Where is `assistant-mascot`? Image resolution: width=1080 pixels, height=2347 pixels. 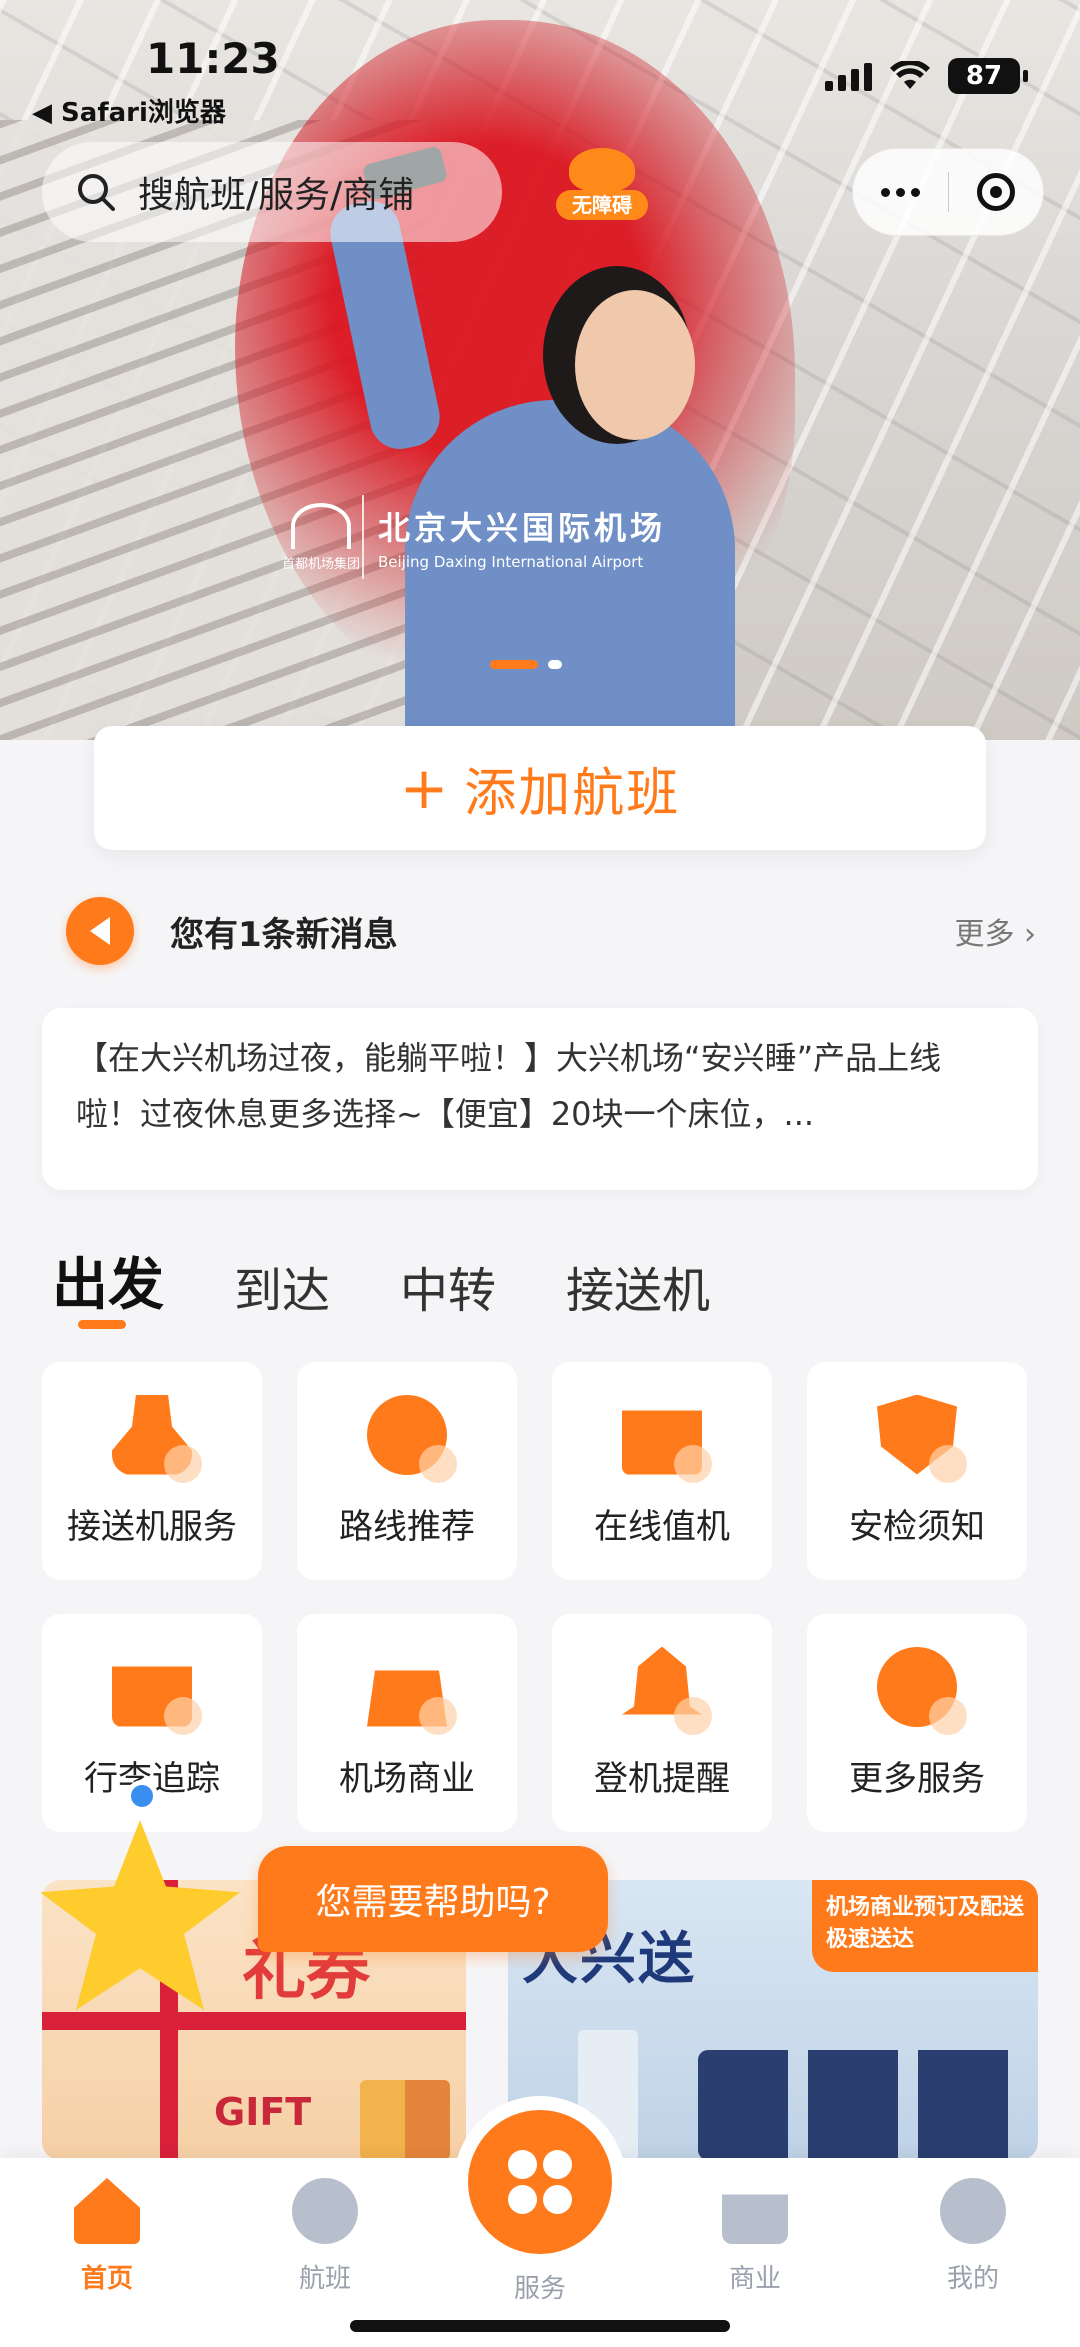
assistant-mascot is located at coordinates (140, 1895).